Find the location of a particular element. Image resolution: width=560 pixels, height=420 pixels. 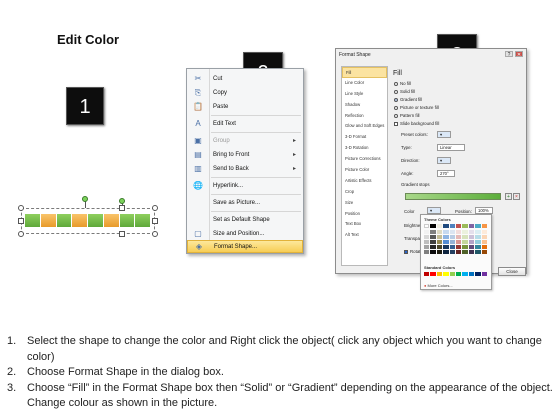

hyperlink-icon: 🌐 is located at coordinates (198, 185).